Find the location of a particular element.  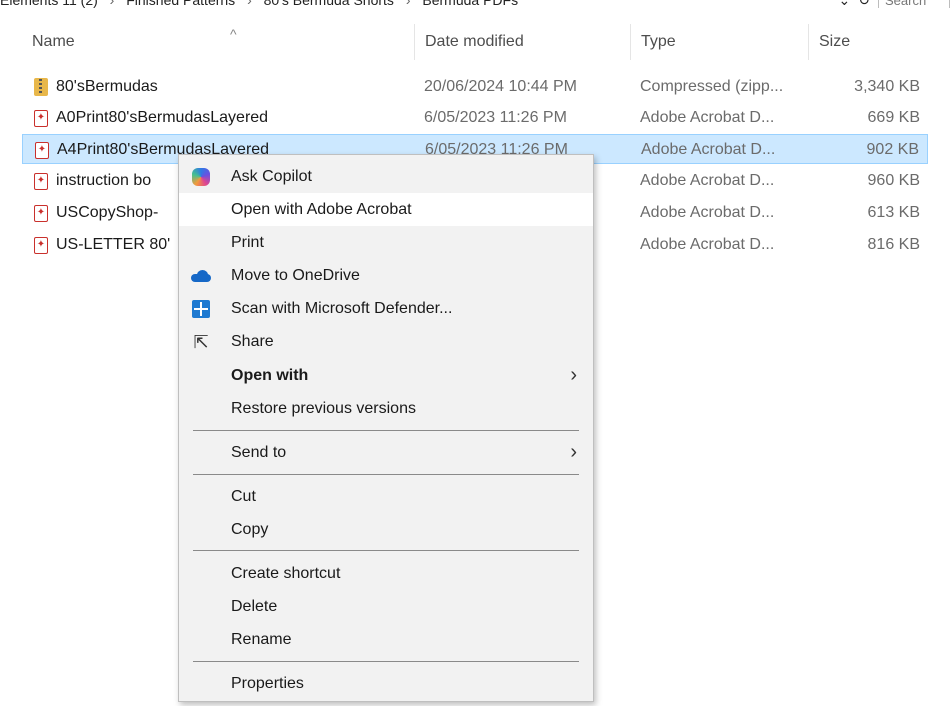

menu-item-label: Send to is located at coordinates (259, 452).